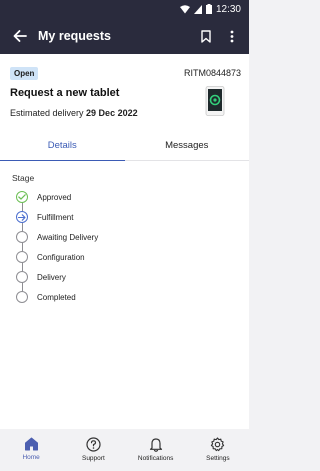 The width and height of the screenshot is (320, 471). What do you see at coordinates (54, 197) in the screenshot?
I see `stage-label: Approved` at bounding box center [54, 197].